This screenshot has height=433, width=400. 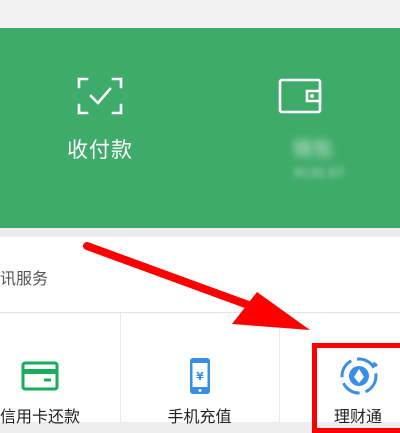 What do you see at coordinates (200, 232) in the screenshot?
I see `section-divider` at bounding box center [200, 232].